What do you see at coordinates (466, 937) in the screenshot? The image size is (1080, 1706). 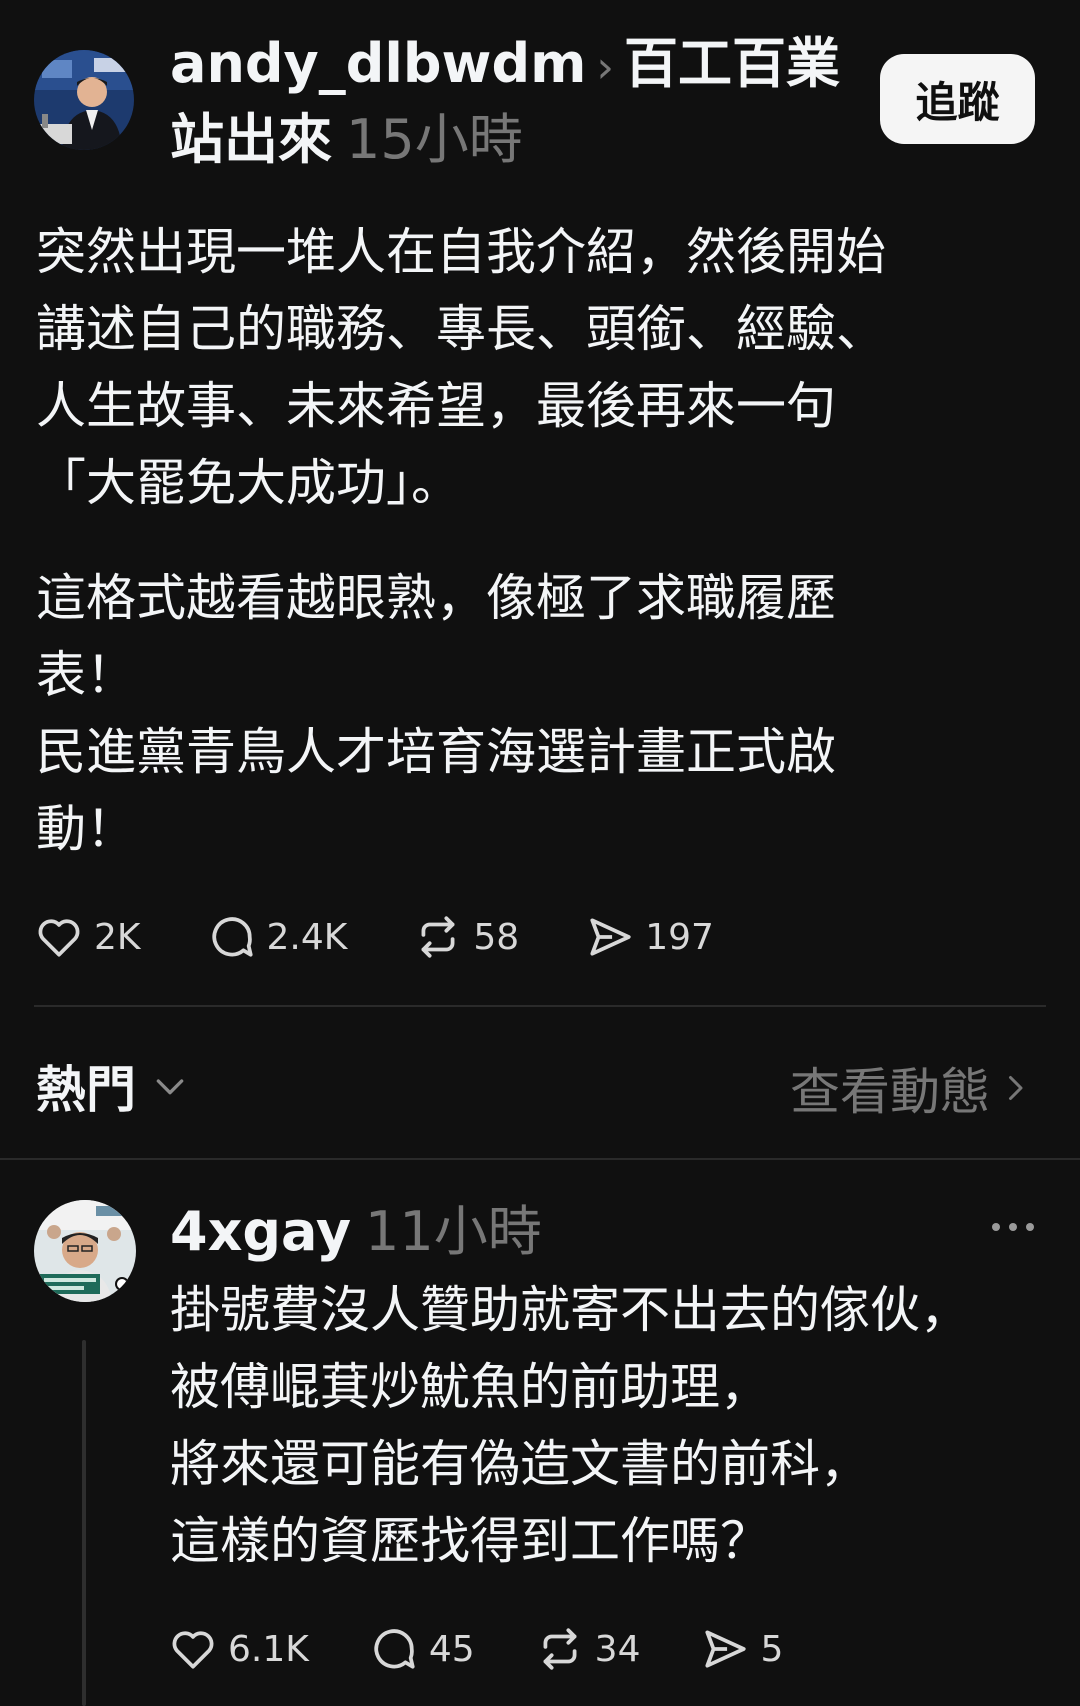 I see `repost-button: 58` at bounding box center [466, 937].